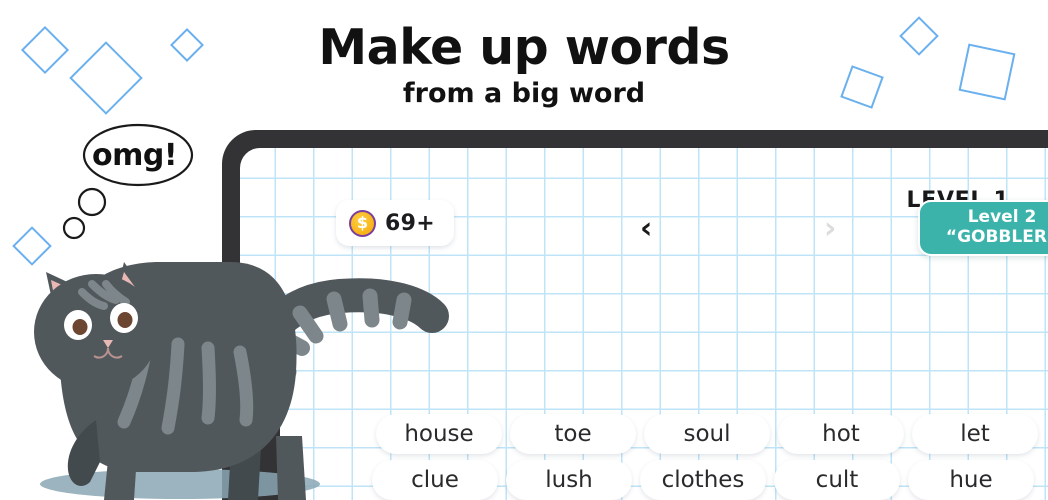 This screenshot has width=1048, height=500. Describe the element at coordinates (837, 480) in the screenshot. I see `word-chip: cult` at that location.